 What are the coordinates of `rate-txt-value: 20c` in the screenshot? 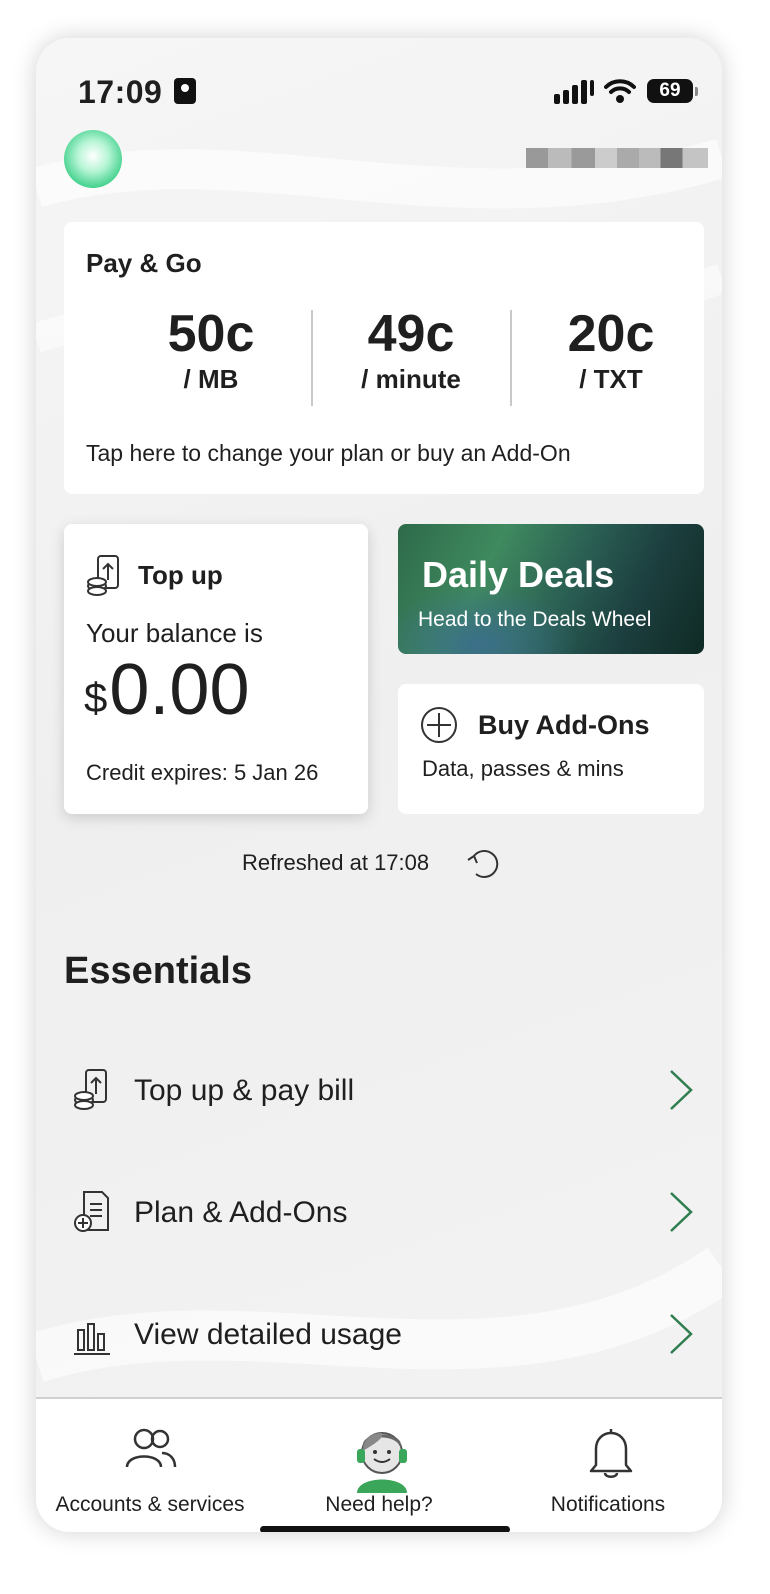 It's located at (611, 334).